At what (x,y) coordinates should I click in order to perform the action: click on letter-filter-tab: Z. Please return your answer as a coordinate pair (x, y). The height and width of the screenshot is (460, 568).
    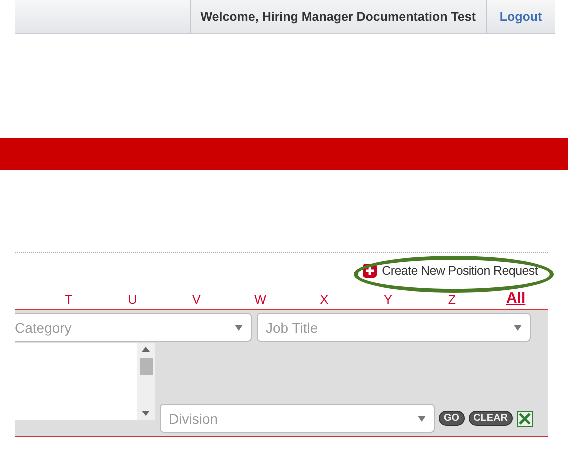
    Looking at the image, I should click on (452, 300).